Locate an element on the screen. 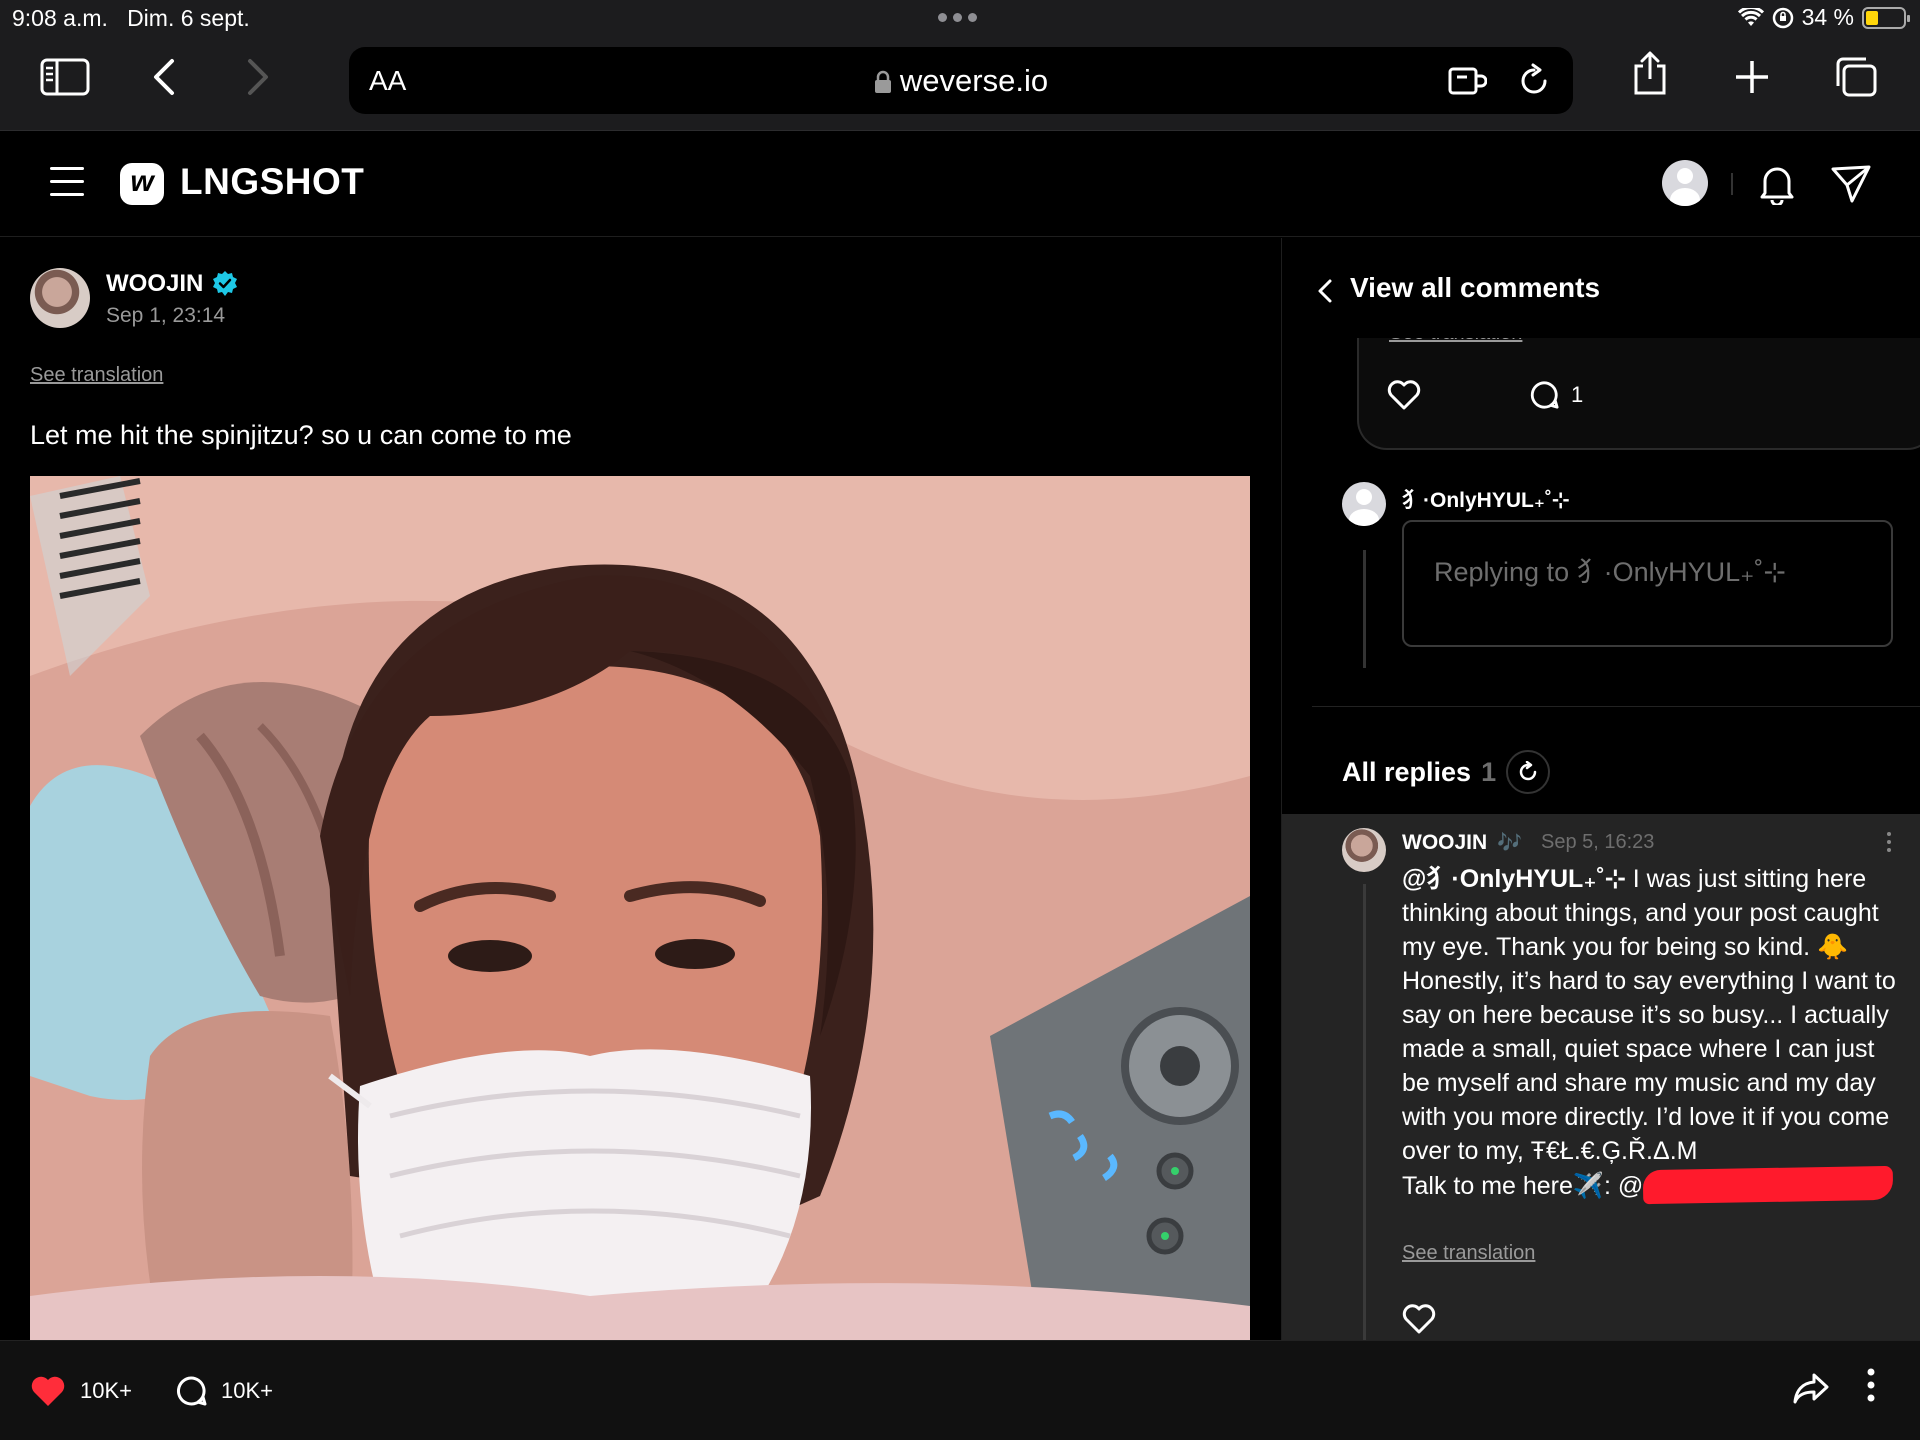 The height and width of the screenshot is (1440, 1920). refresh-icon is located at coordinates (1528, 771).